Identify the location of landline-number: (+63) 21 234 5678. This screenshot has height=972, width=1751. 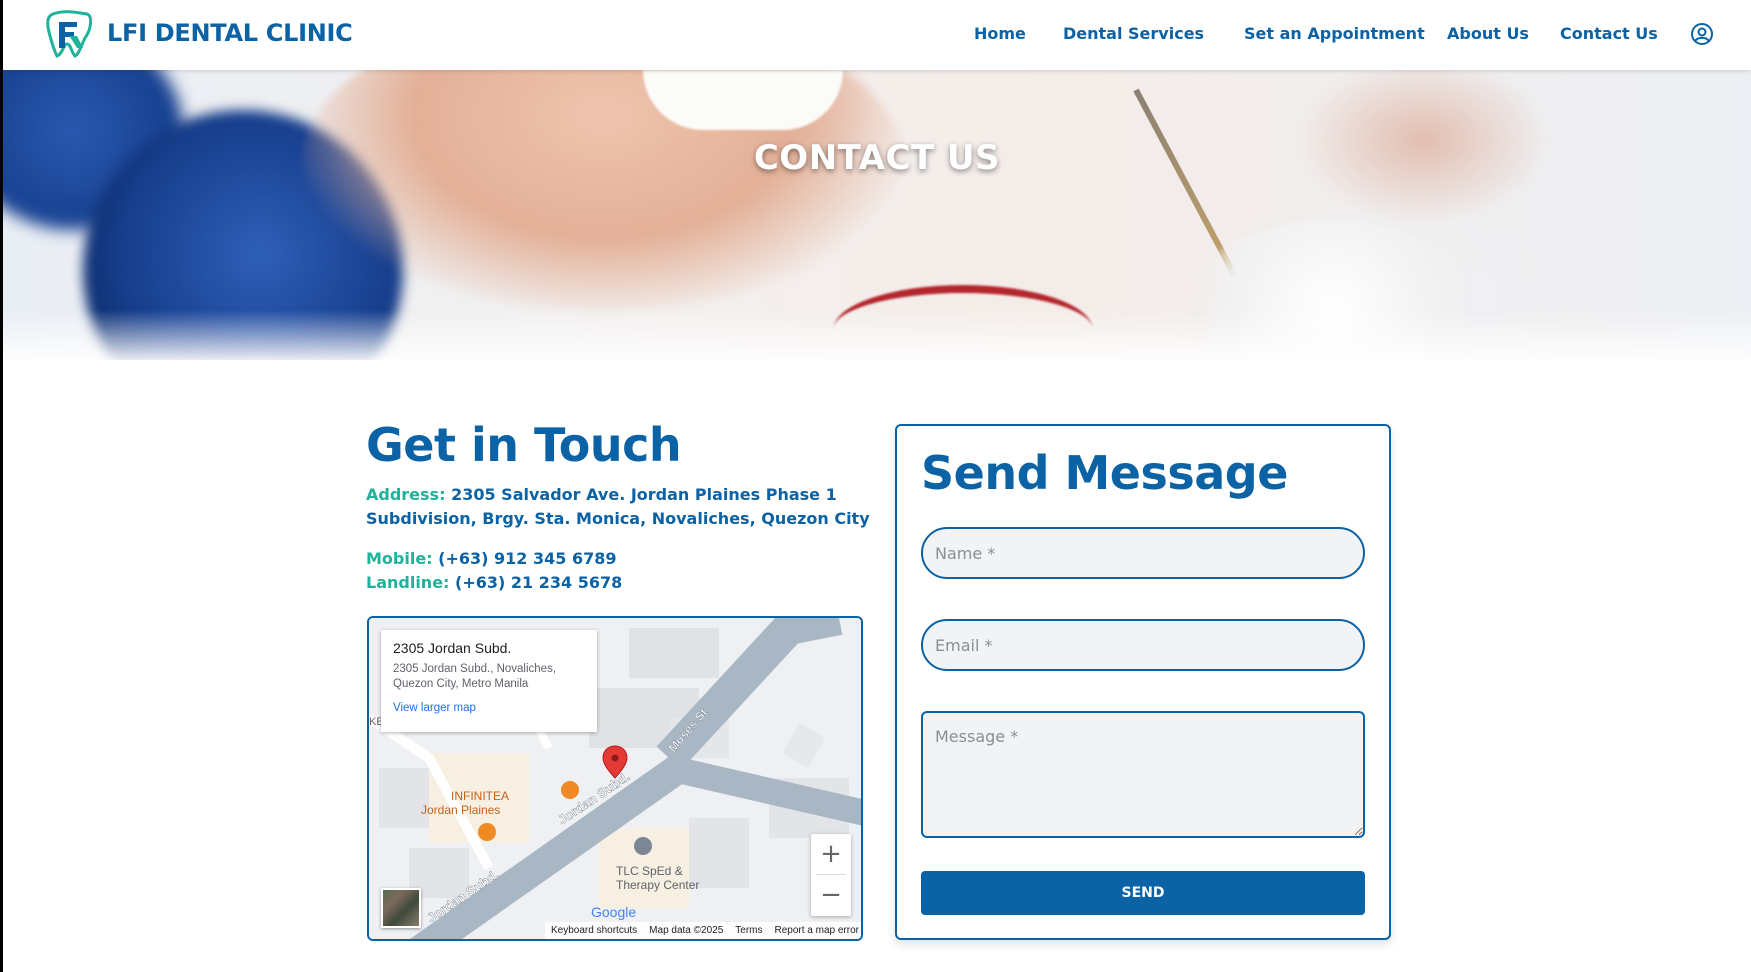
(539, 582).